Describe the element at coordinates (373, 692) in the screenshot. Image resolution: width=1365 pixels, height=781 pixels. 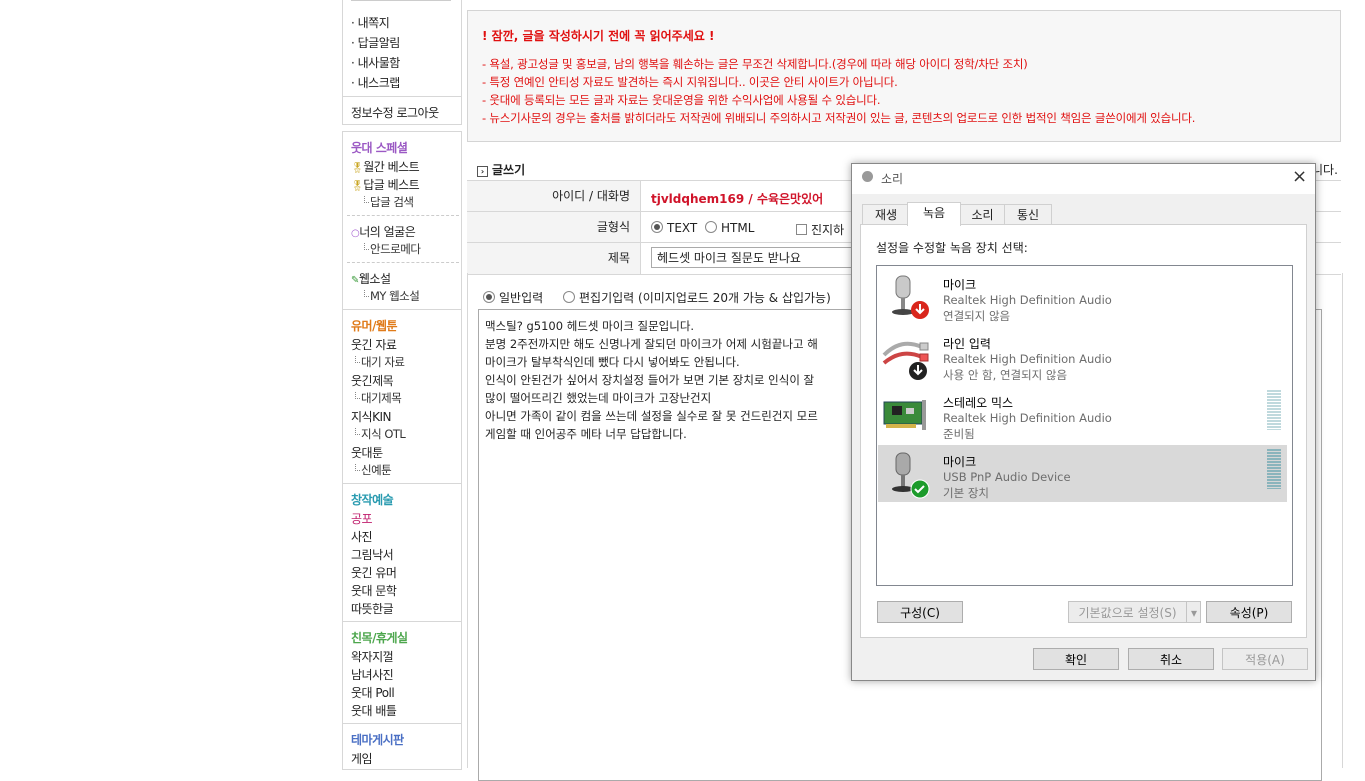
I see `sidebar-item-poll: 웃대 Poll` at that location.